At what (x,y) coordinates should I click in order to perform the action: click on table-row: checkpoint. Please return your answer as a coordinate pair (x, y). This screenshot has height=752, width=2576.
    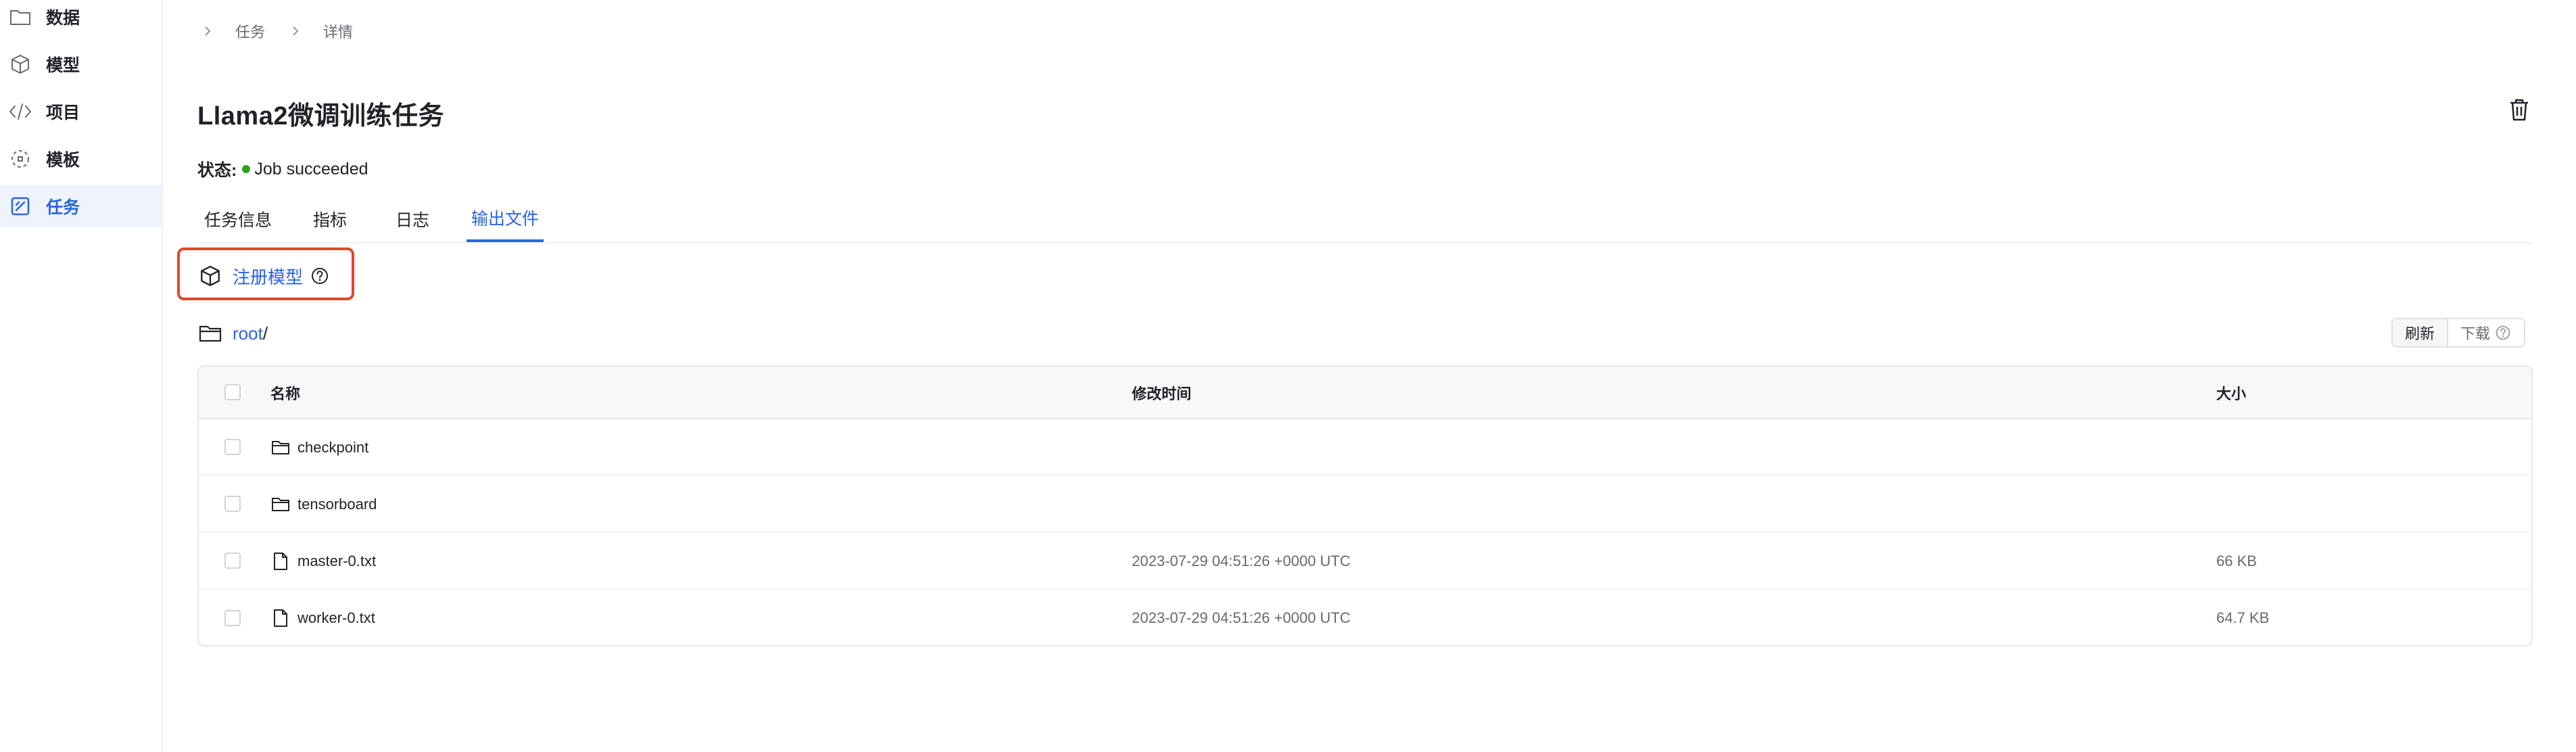
    Looking at the image, I should click on (1365, 447).